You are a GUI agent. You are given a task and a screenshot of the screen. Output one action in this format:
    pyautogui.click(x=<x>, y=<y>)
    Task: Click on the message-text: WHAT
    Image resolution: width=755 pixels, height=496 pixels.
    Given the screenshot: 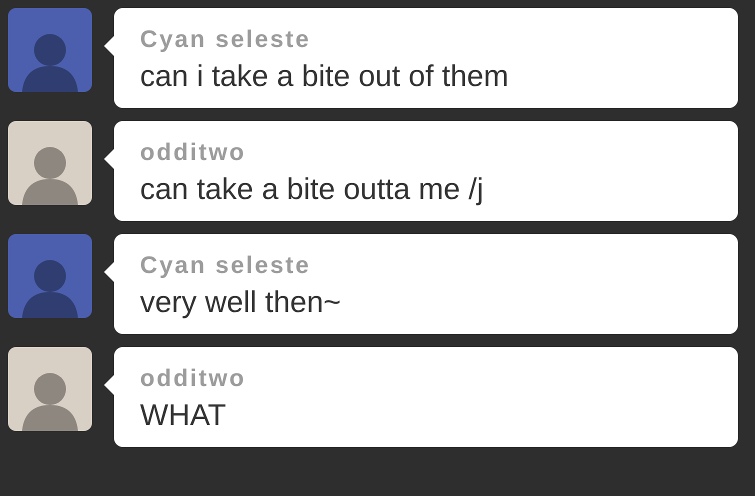 What is the action you would take?
    pyautogui.click(x=184, y=416)
    